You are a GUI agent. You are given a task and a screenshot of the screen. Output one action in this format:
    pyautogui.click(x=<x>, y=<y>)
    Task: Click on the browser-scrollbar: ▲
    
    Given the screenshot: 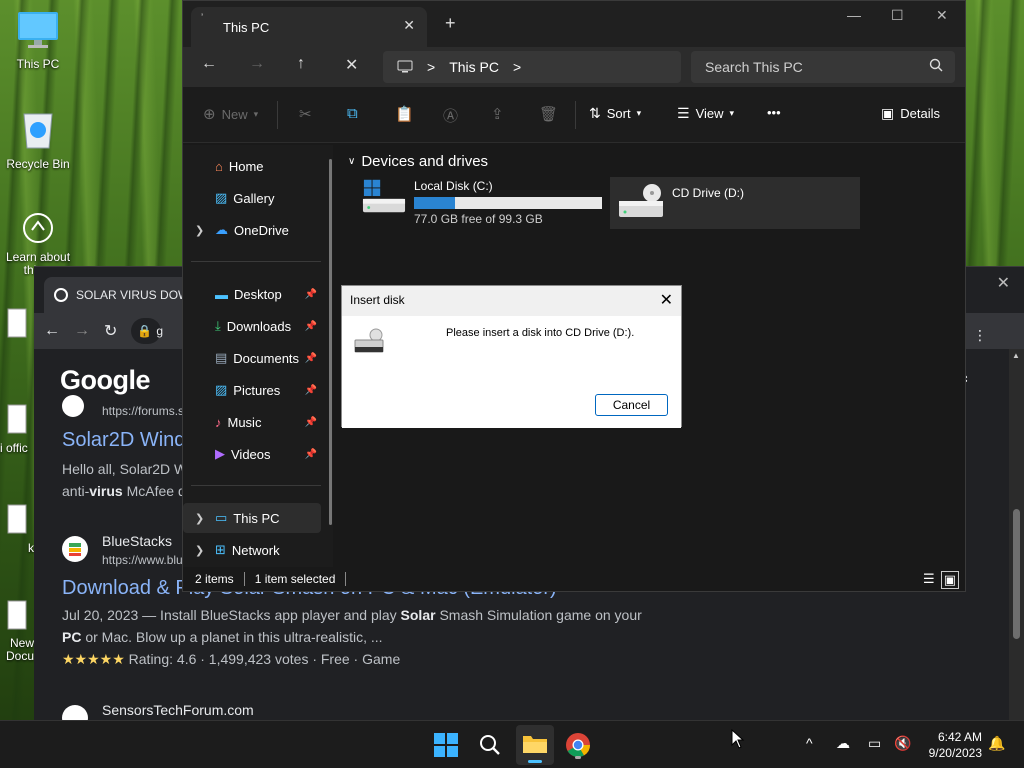 What is the action you would take?
    pyautogui.click(x=1016, y=534)
    